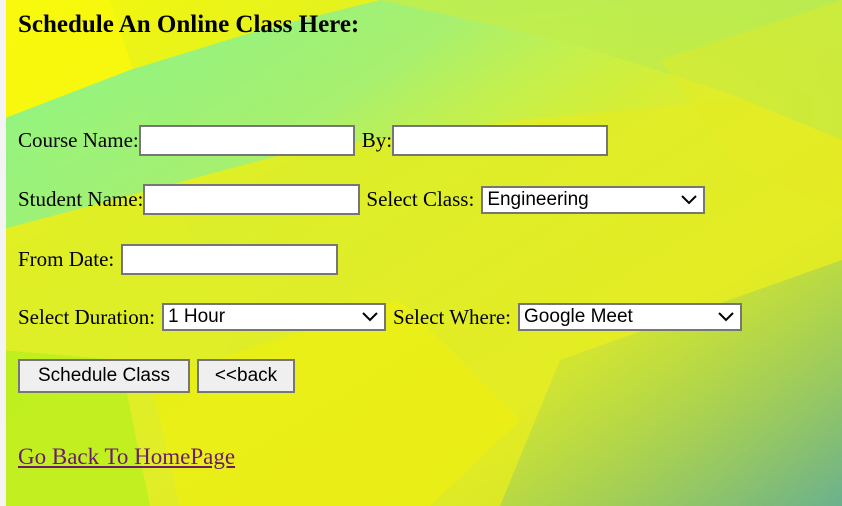  Describe the element at coordinates (452, 316) in the screenshot. I see `select-where-label: Select Where:` at that location.